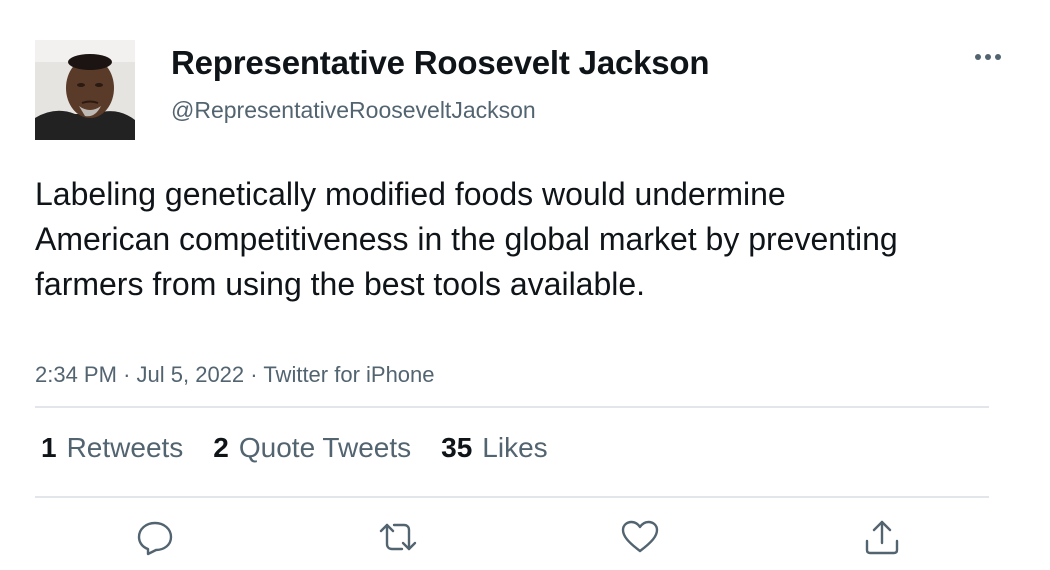 The height and width of the screenshot is (570, 1050). I want to click on quote-tweets-stat: 2 Quote Tweets, so click(312, 448).